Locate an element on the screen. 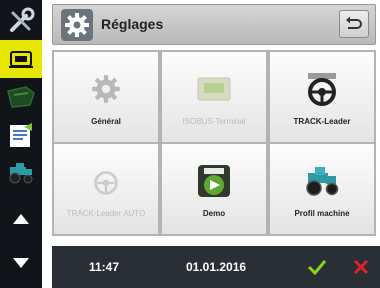 The image size is (380, 288). page-title: Réglages is located at coordinates (132, 24).